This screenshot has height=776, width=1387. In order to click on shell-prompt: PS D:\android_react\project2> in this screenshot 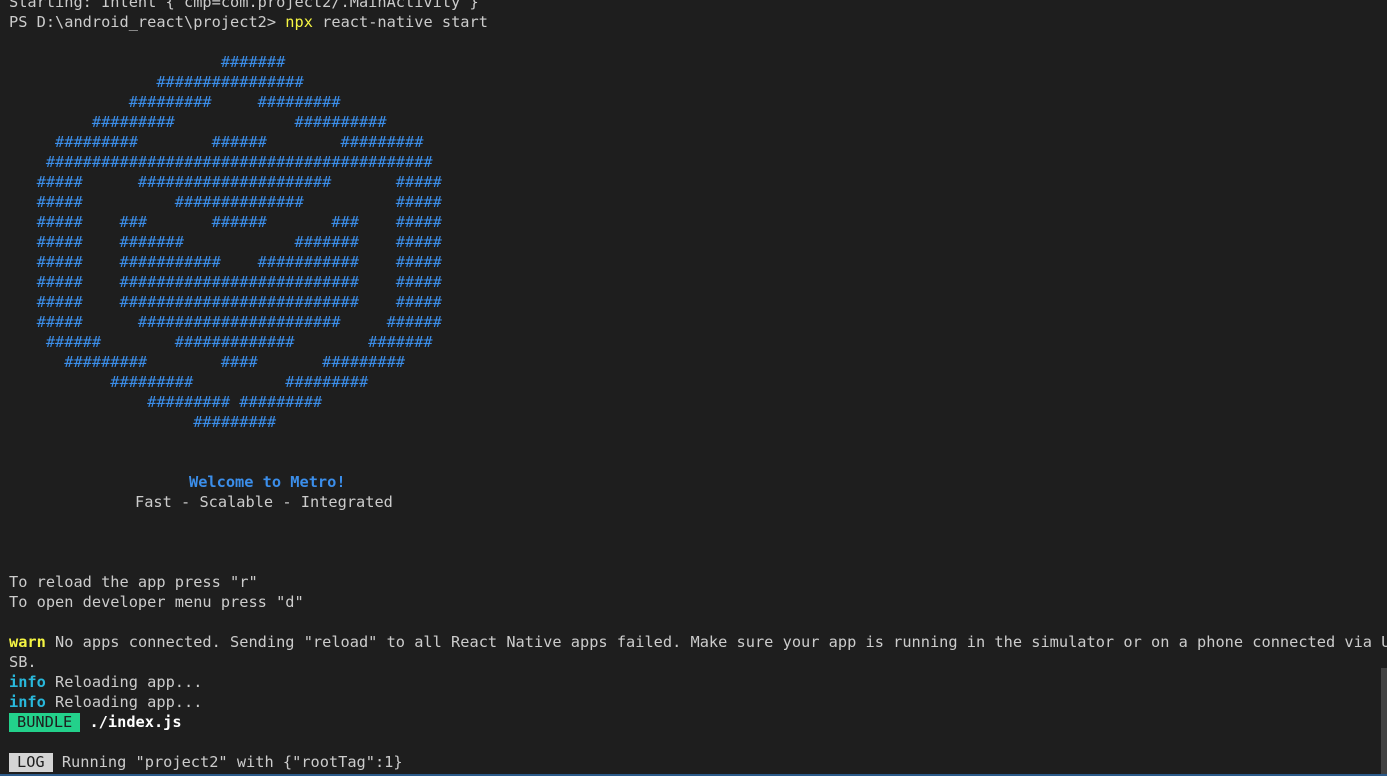, I will do `click(143, 22)`.